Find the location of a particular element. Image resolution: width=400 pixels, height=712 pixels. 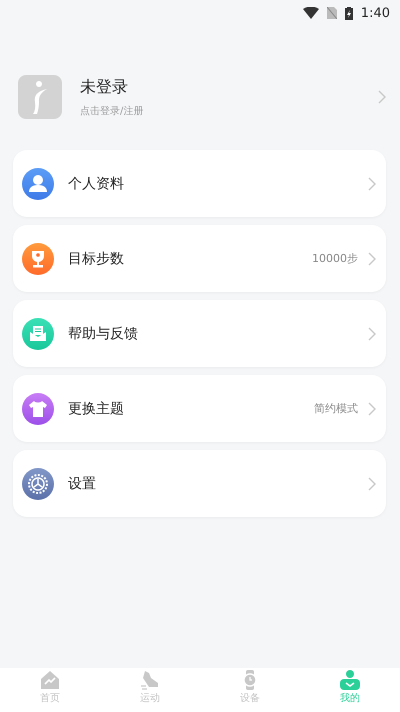

gear-icon is located at coordinates (38, 484).